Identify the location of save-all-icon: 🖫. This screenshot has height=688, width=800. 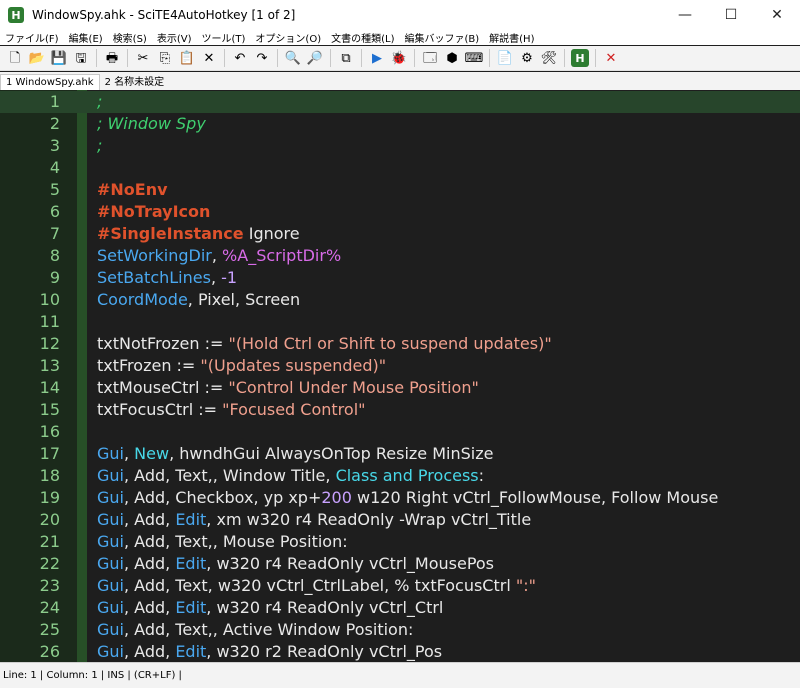
(81, 58).